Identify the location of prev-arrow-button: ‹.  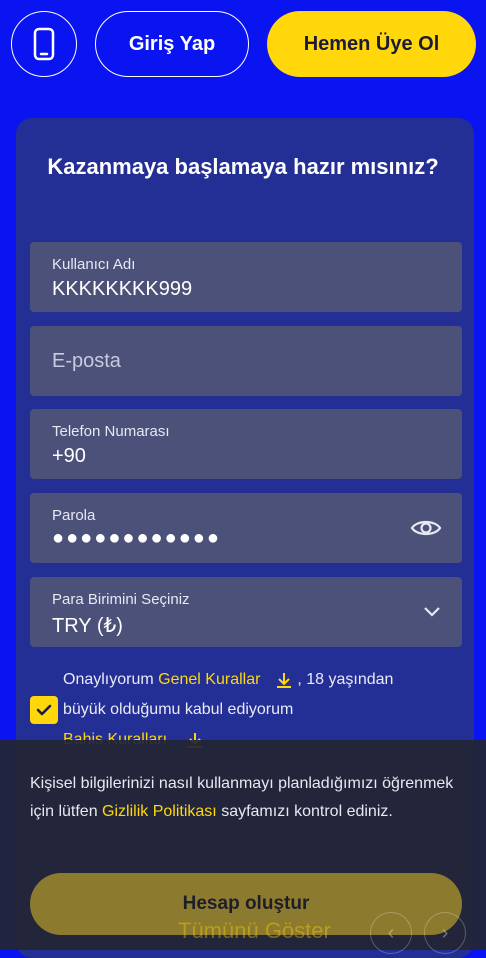
(391, 933).